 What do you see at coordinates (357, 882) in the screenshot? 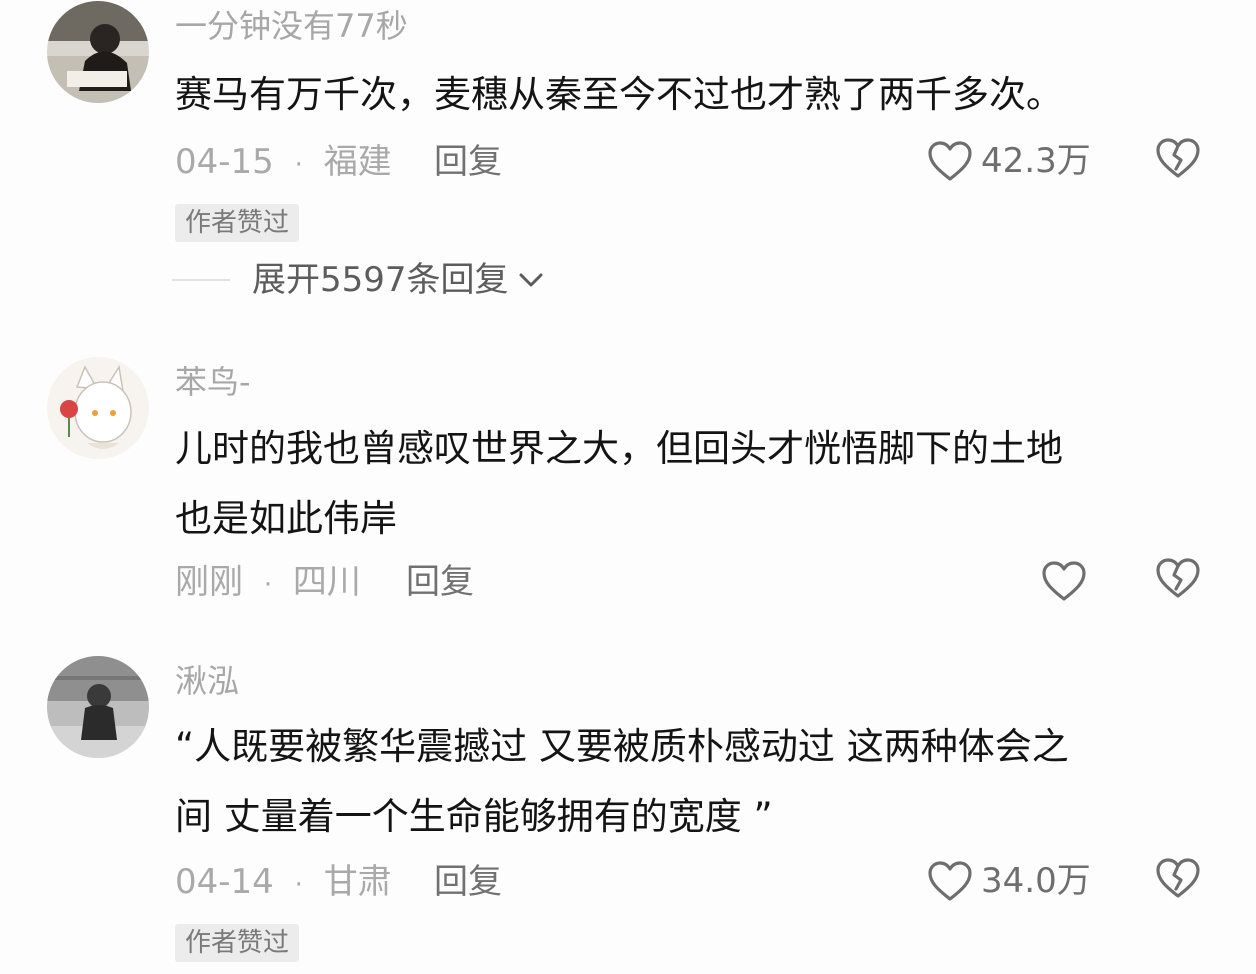
I see `comment-location: 甘肃` at bounding box center [357, 882].